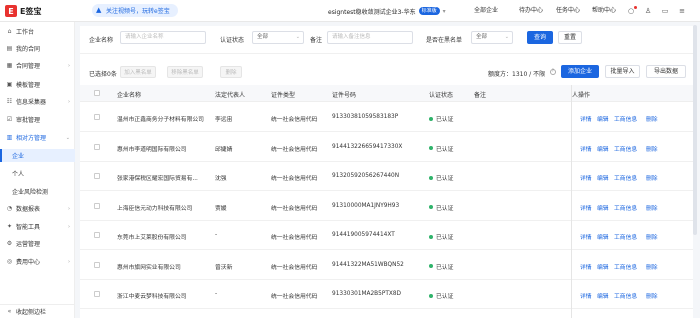 This screenshot has height=318, width=700. I want to click on sidebar-item-enterprise: 企业, so click(37, 155).